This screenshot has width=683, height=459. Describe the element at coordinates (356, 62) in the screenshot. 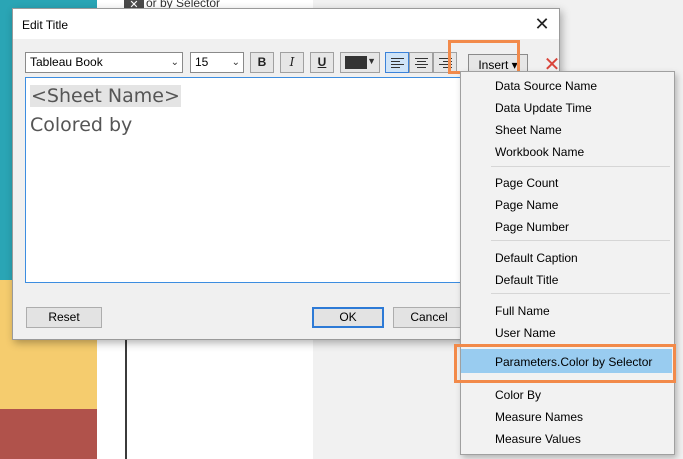

I see `color-swatch` at that location.